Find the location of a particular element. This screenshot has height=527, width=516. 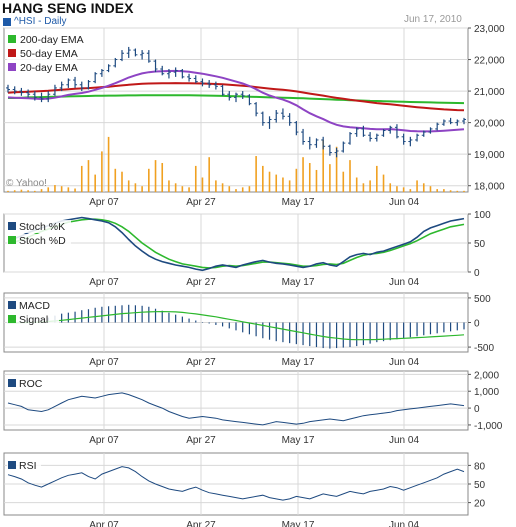

legend-label: MACD is located at coordinates (34, 306).